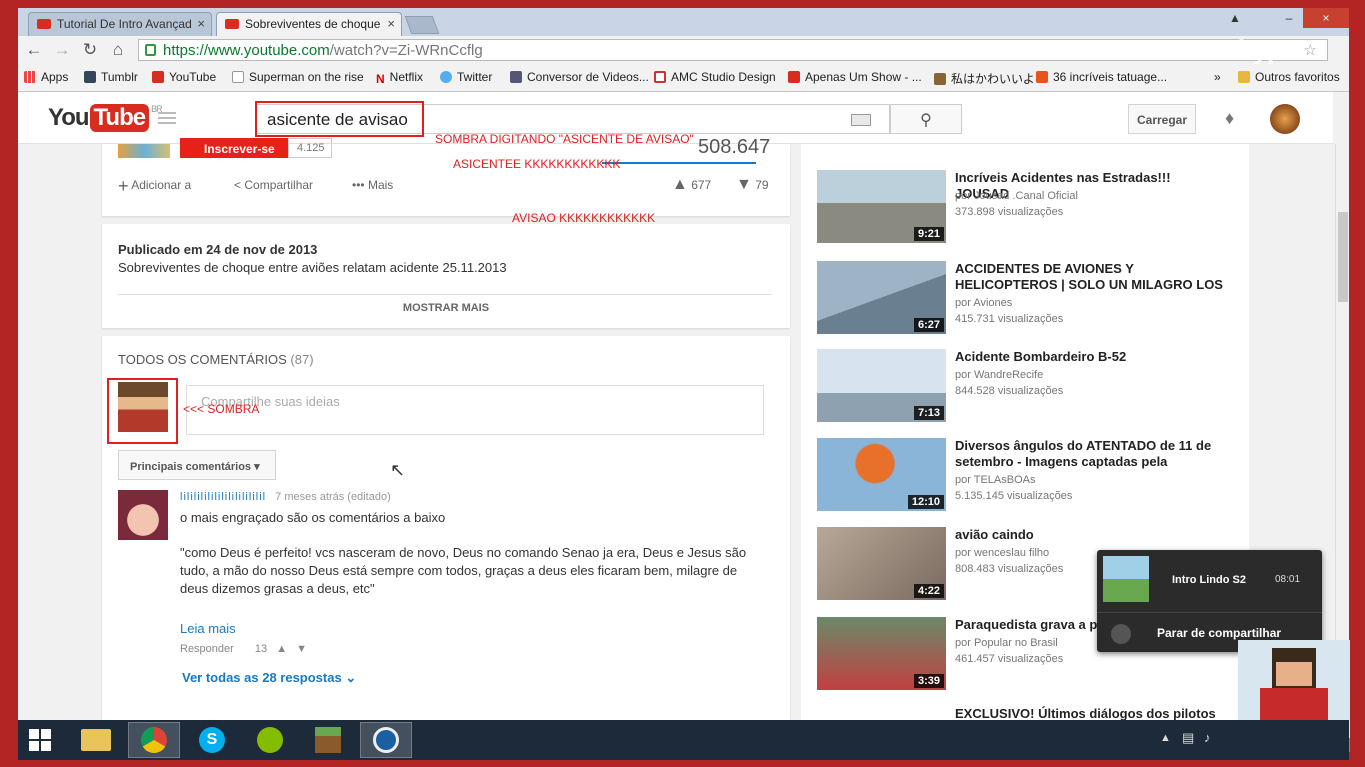 This screenshot has width=1365, height=767. What do you see at coordinates (1165, 738) in the screenshot?
I see `tray-chevron-icon: ▲` at bounding box center [1165, 738].